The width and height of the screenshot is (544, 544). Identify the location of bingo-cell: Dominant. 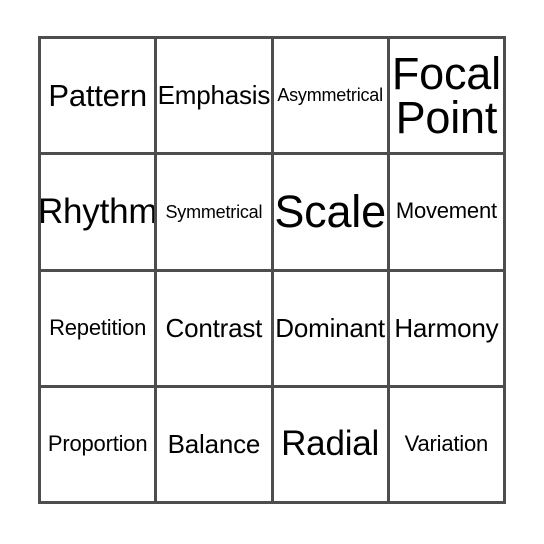
(331, 329).